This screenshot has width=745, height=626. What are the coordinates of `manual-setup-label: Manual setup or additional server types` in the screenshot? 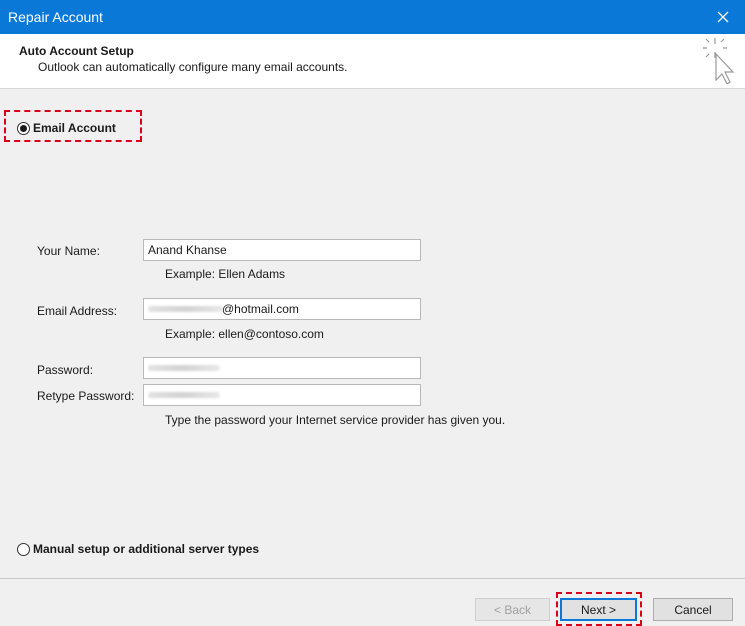 It's located at (146, 549).